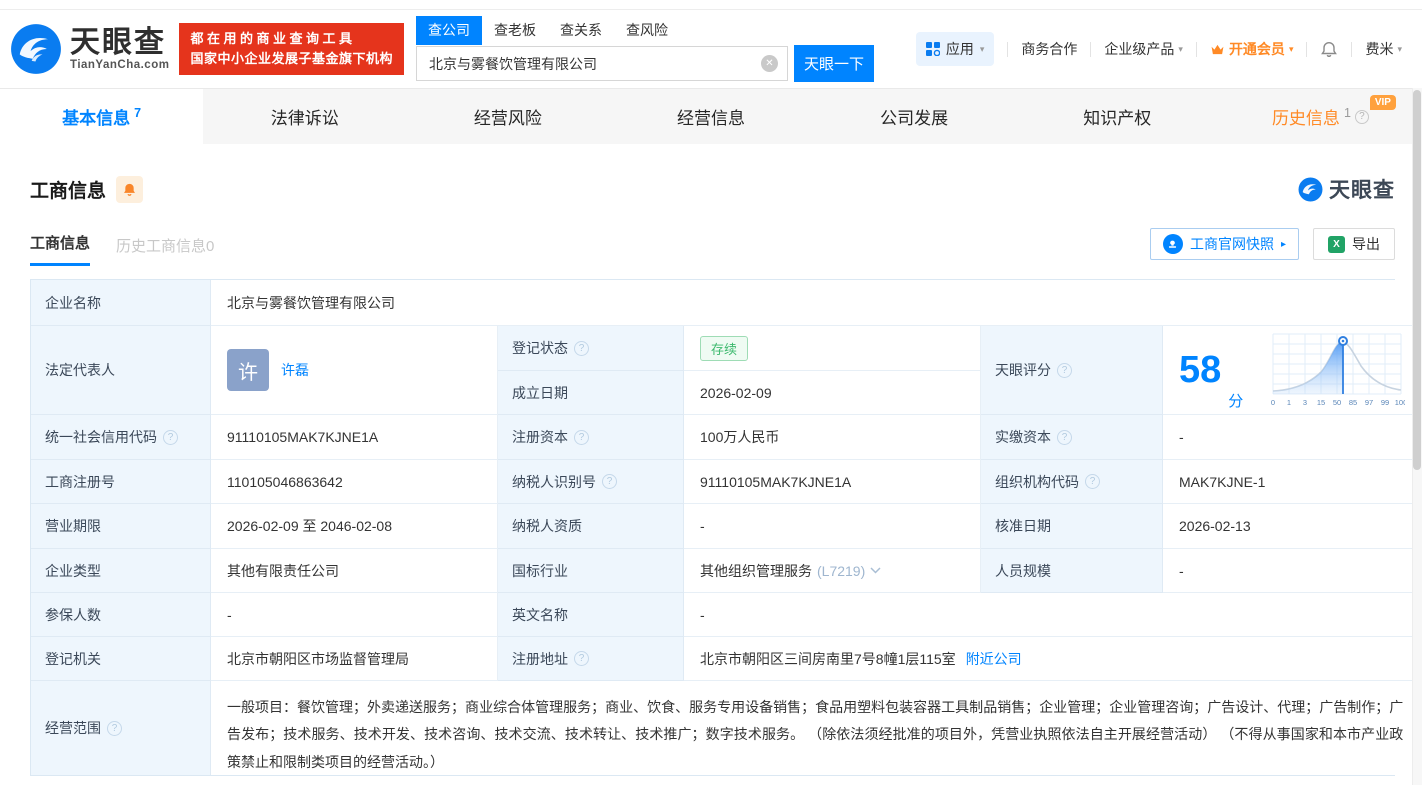  Describe the element at coordinates (1053, 659) in the screenshot. I see `registered-address-value: 北京市朝阳区三间房南里7号8幢1层115室 附近公司` at that location.